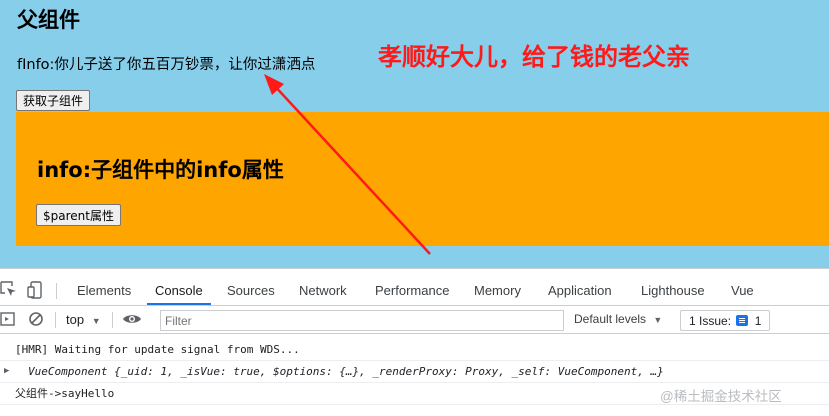 The height and width of the screenshot is (416, 829). I want to click on tab-sources: Sources, so click(251, 291).